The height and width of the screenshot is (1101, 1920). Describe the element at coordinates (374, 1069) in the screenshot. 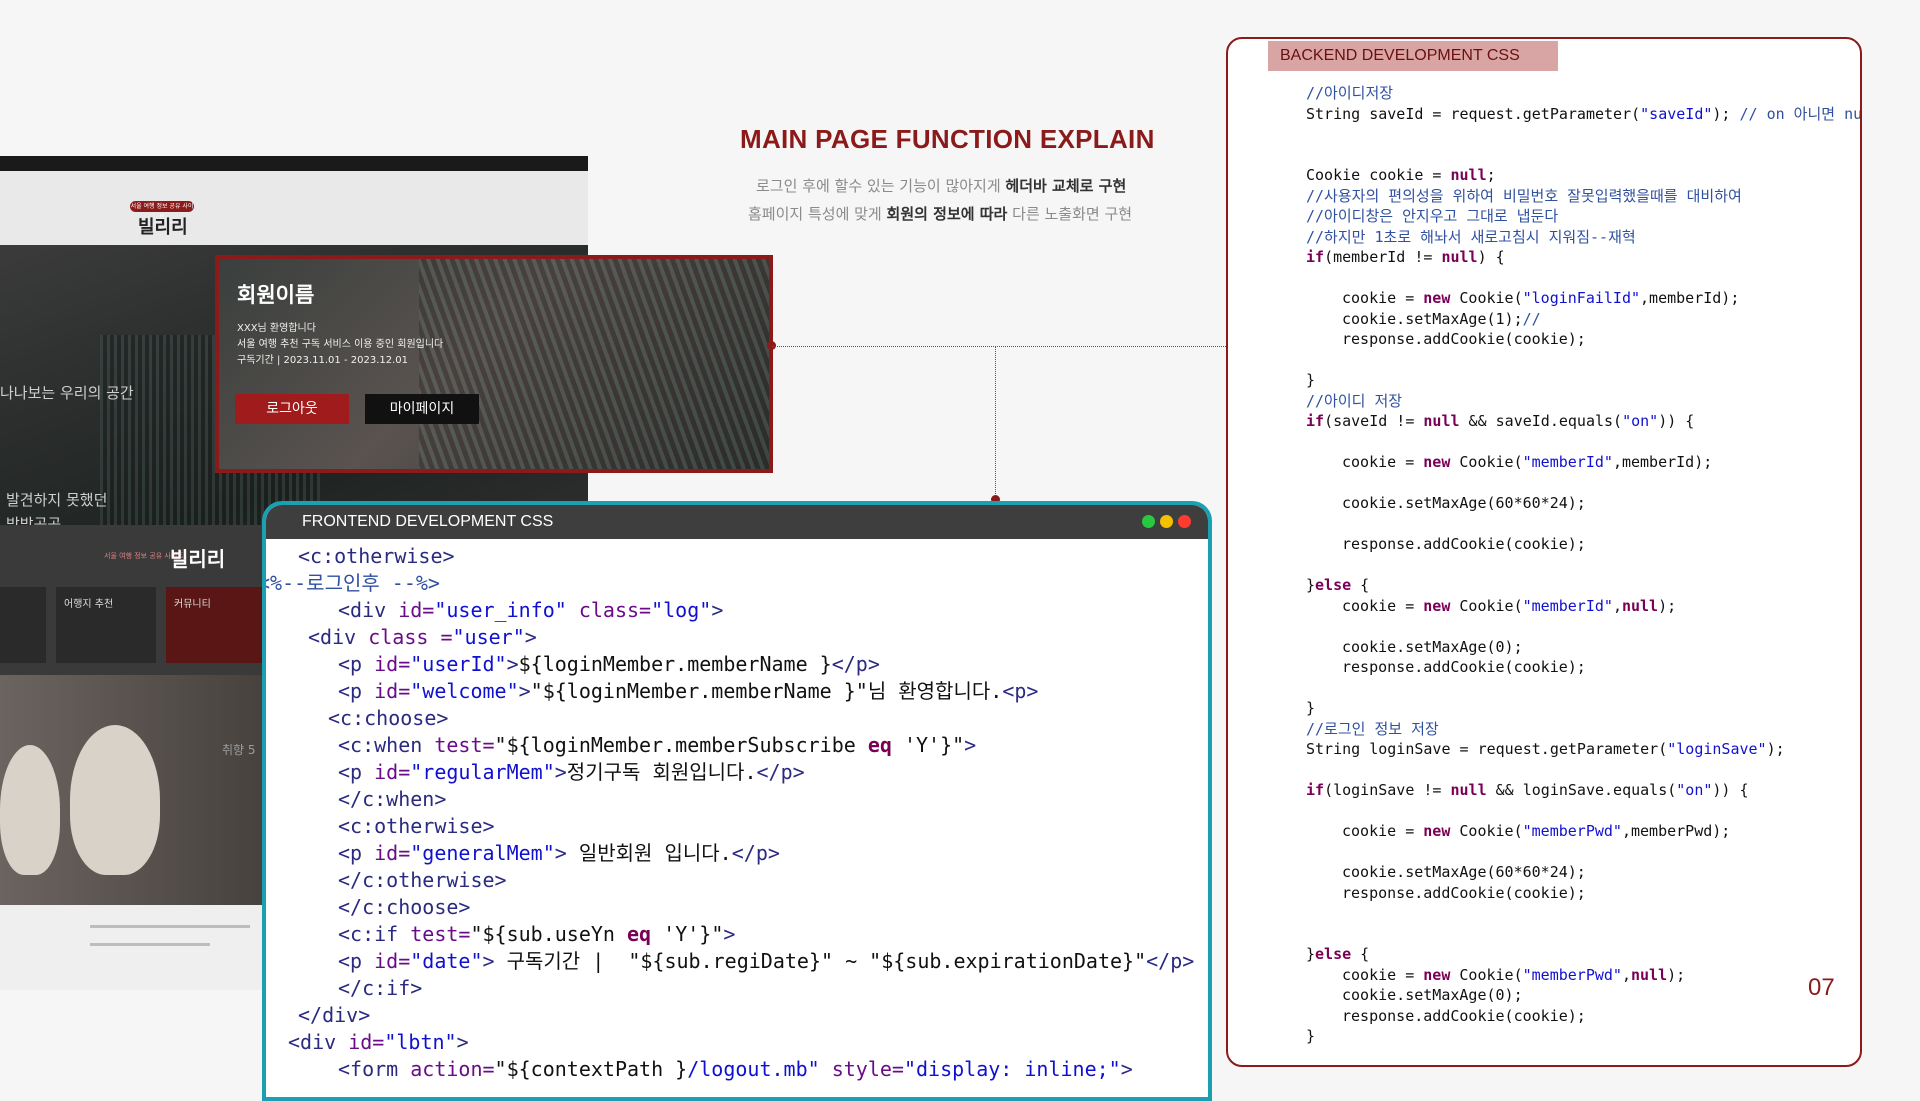

I see `code-token: <form` at that location.